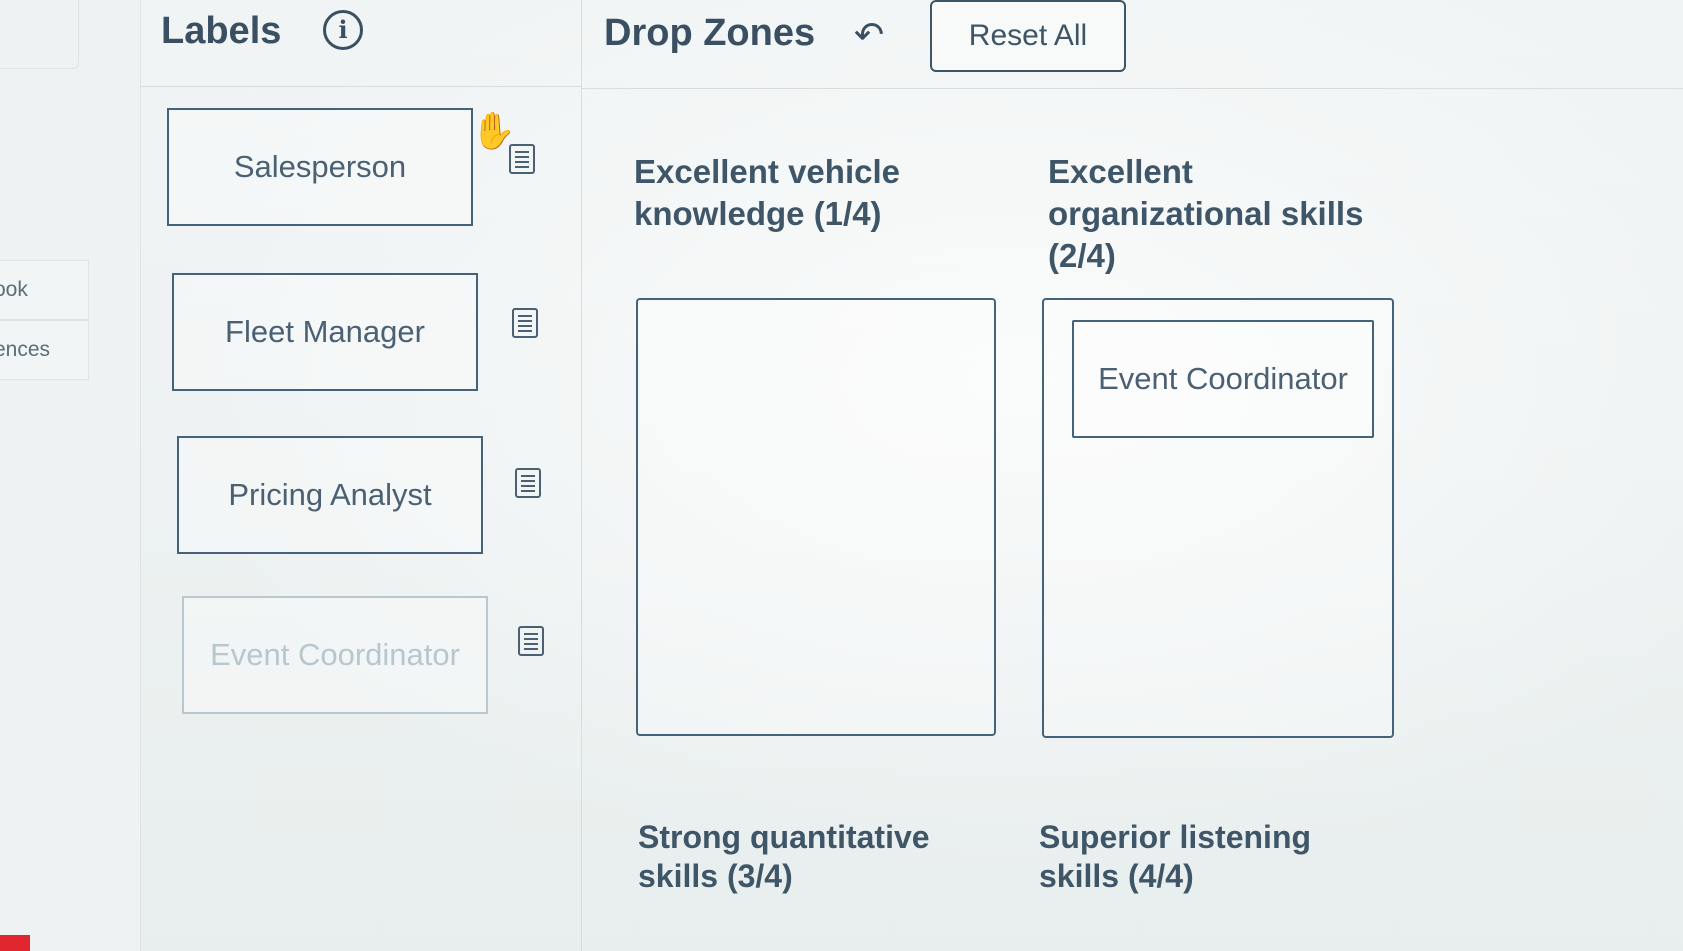  Describe the element at coordinates (221, 31) in the screenshot. I see `labels-title: Labels` at that location.